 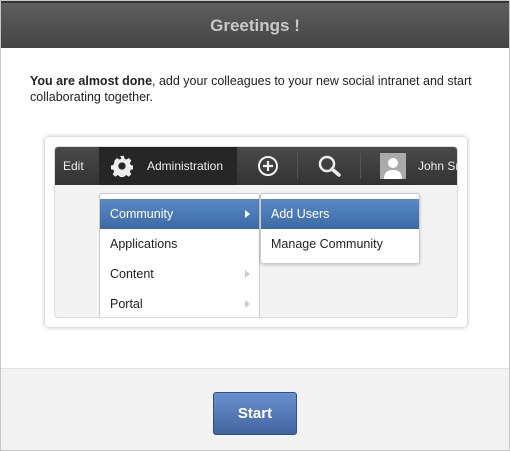 What do you see at coordinates (73, 166) in the screenshot?
I see `edit-label: Edit` at bounding box center [73, 166].